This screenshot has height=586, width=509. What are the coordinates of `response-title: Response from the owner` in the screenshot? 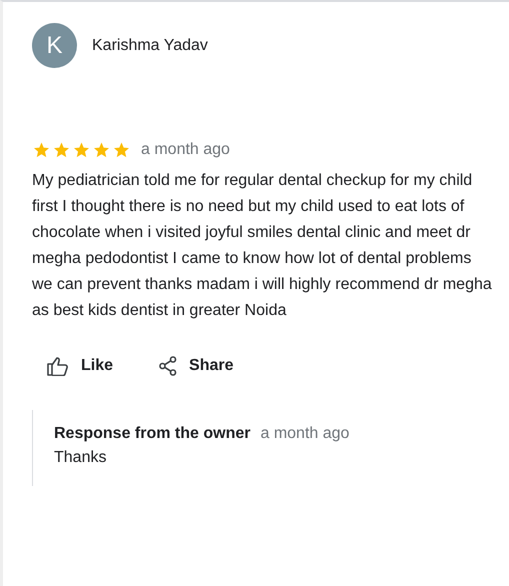 It's located at (152, 434).